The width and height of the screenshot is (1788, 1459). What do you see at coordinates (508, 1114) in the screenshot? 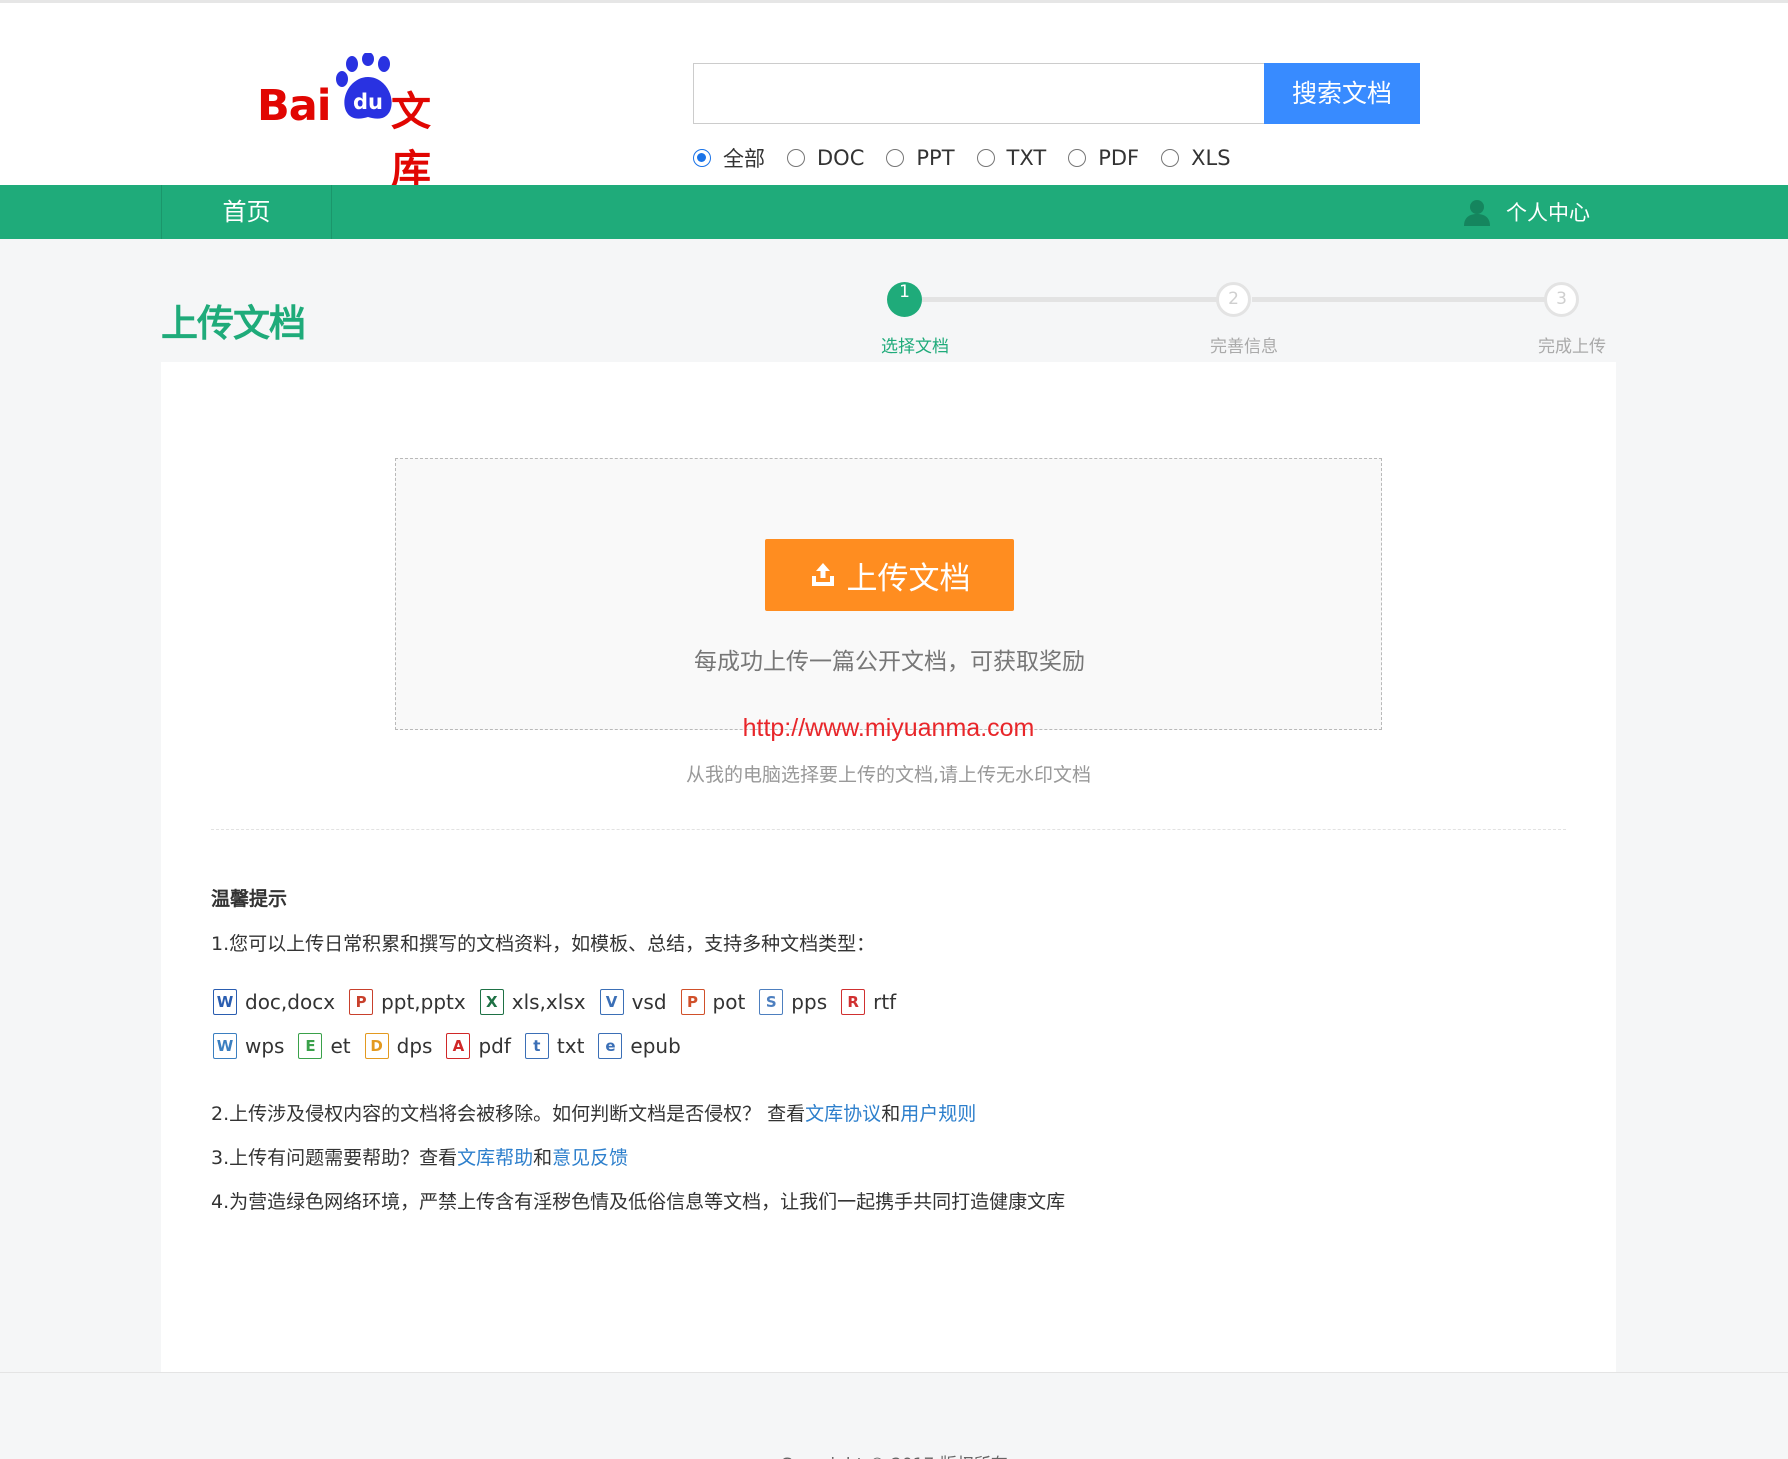
I see `tip-text: 2.上传涉及侵权内容的文档将会被移除。如何判断文档是否侵权？ 查看` at bounding box center [508, 1114].